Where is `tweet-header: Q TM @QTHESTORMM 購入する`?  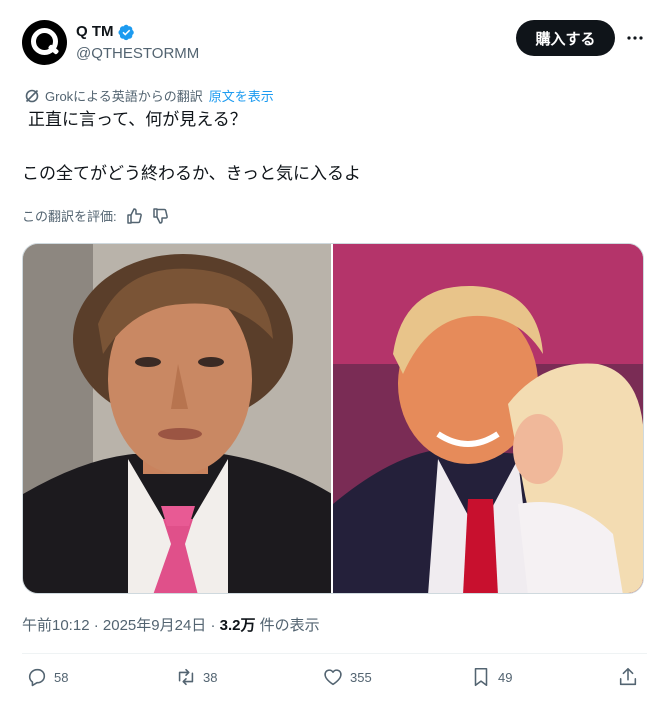 tweet-header: Q TM @QTHESTORMM 購入する is located at coordinates (337, 45).